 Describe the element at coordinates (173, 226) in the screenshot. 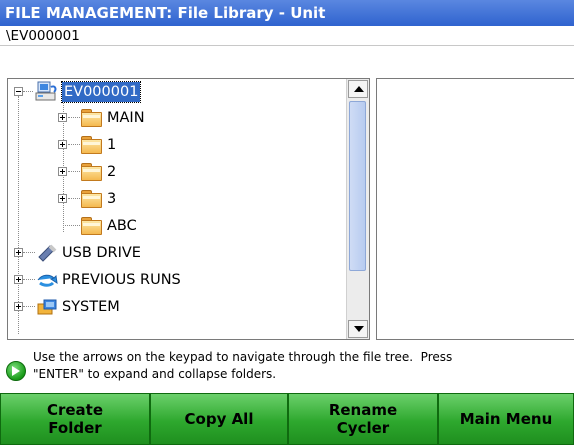

I see `tree-item-abc: ABC` at that location.